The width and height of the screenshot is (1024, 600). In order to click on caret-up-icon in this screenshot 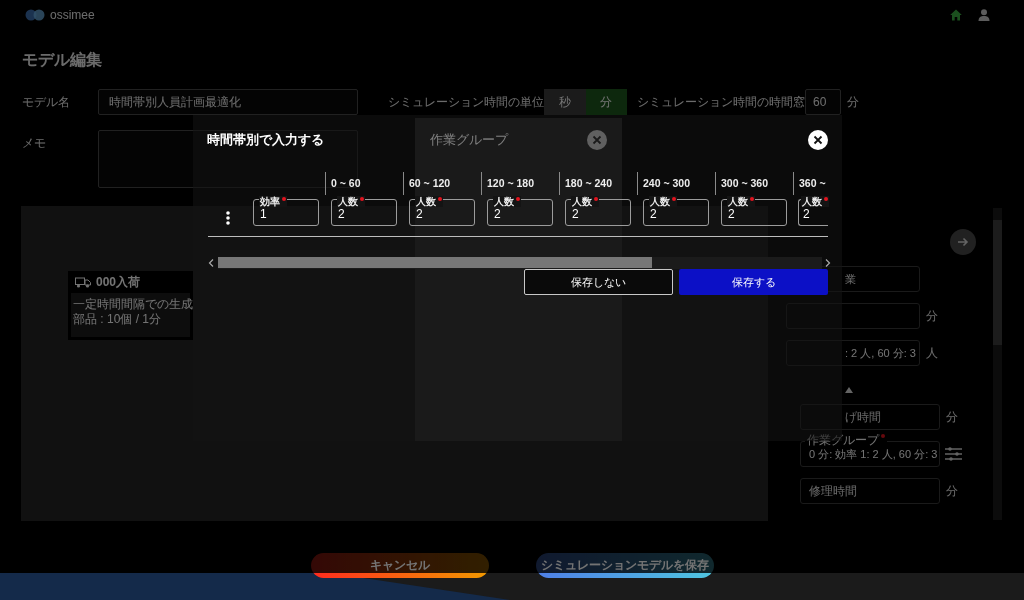, I will do `click(849, 390)`.